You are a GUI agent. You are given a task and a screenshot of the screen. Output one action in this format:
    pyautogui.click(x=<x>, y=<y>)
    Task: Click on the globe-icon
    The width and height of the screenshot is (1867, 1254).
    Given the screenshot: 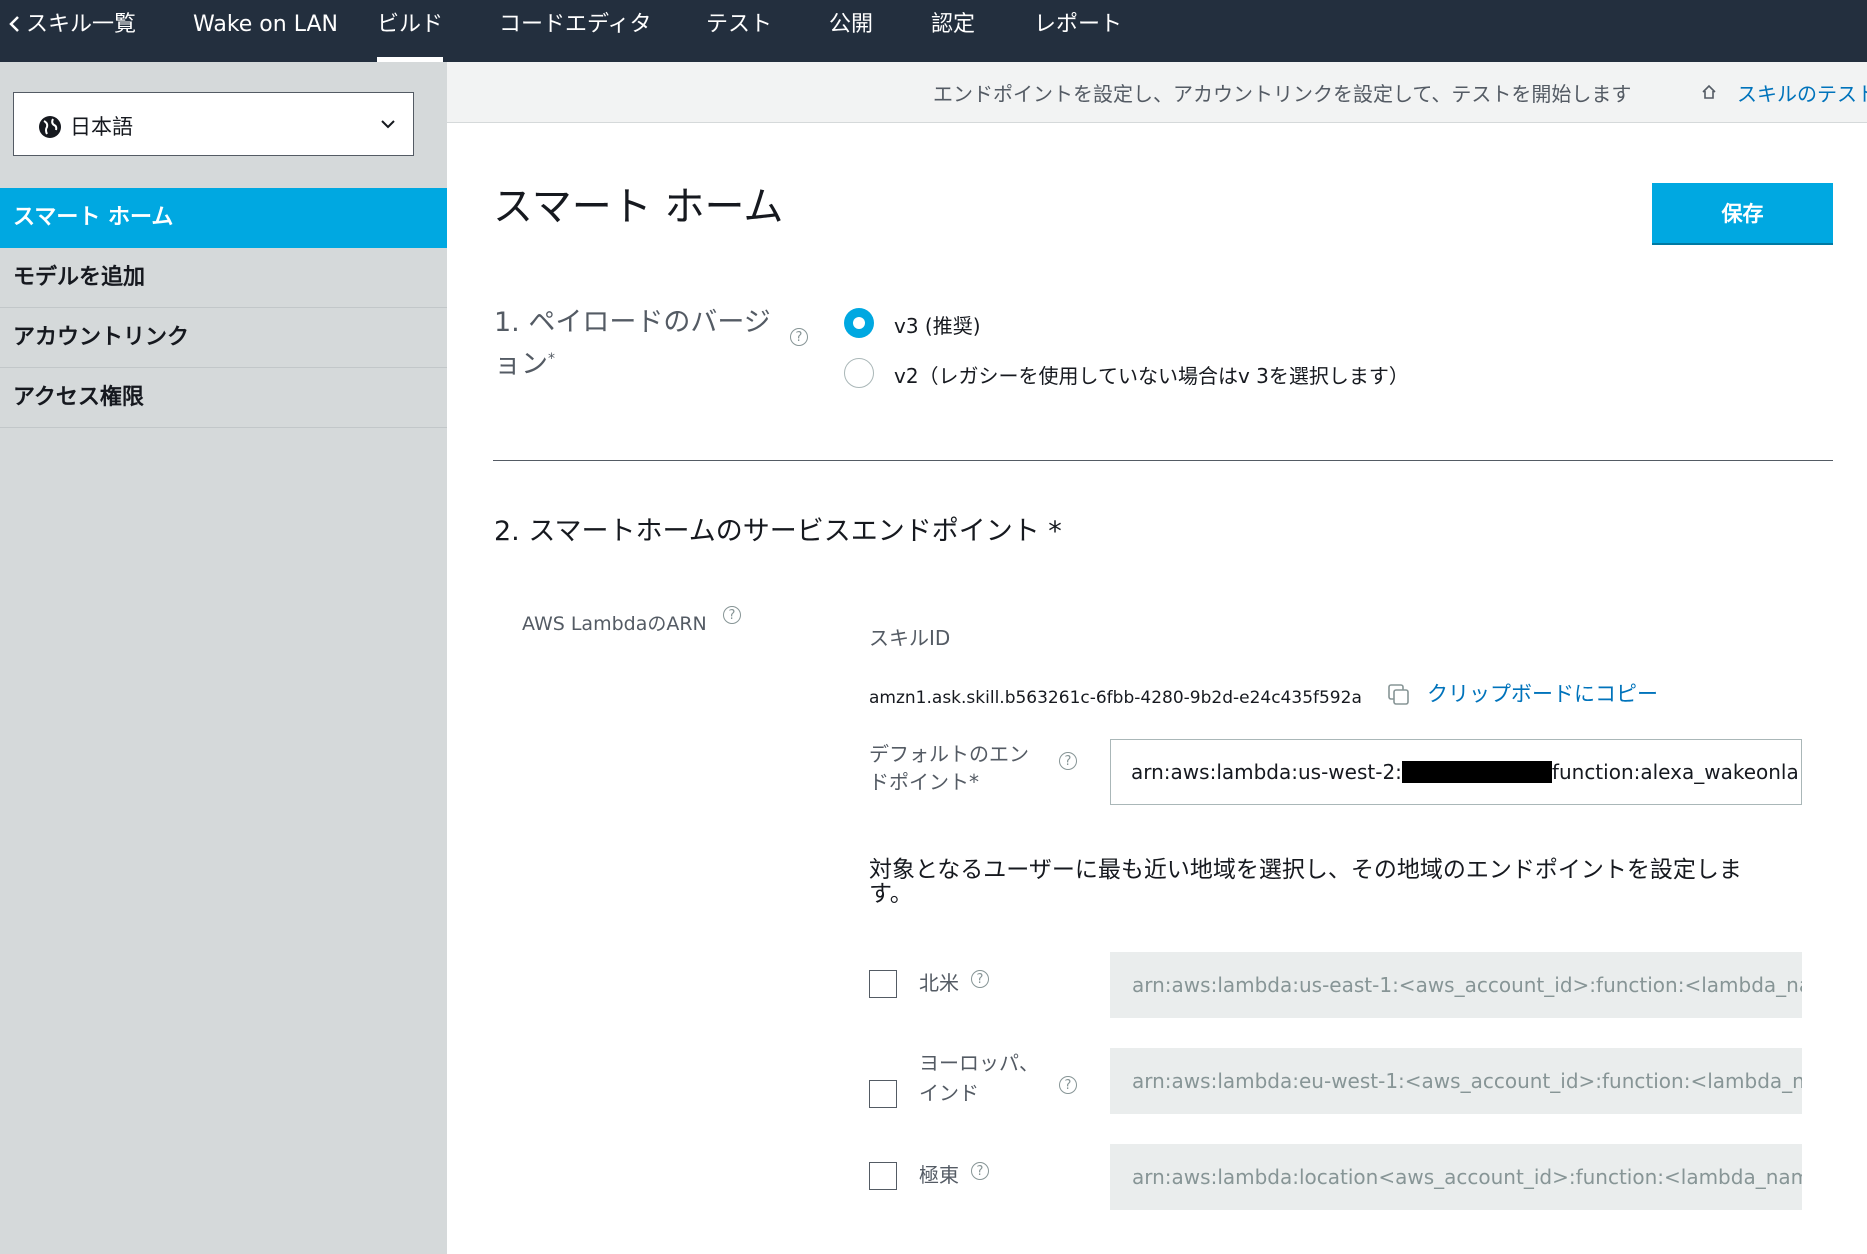 What is the action you would take?
    pyautogui.click(x=50, y=127)
    